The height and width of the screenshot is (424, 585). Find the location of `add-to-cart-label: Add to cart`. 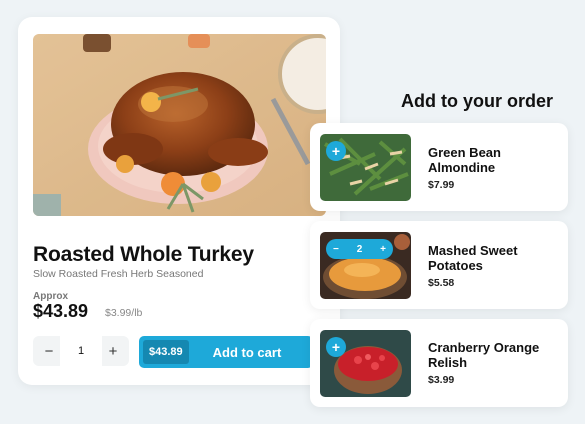

add-to-cart-label: Add to cart is located at coordinates (247, 352).